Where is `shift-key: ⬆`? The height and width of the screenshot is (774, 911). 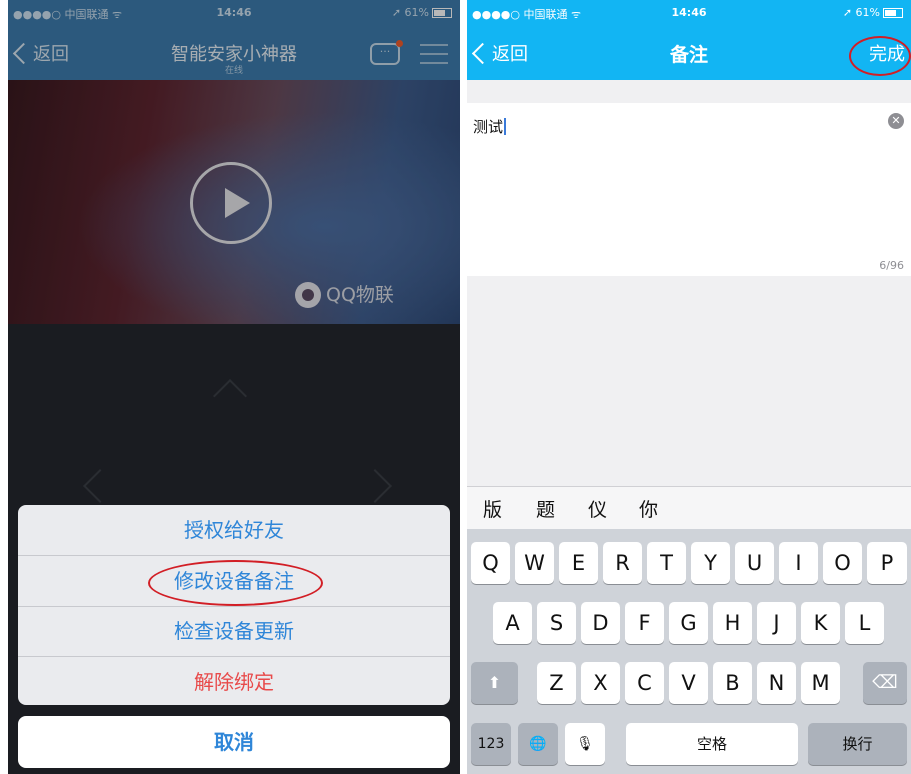
shift-key: ⬆ is located at coordinates (494, 683).